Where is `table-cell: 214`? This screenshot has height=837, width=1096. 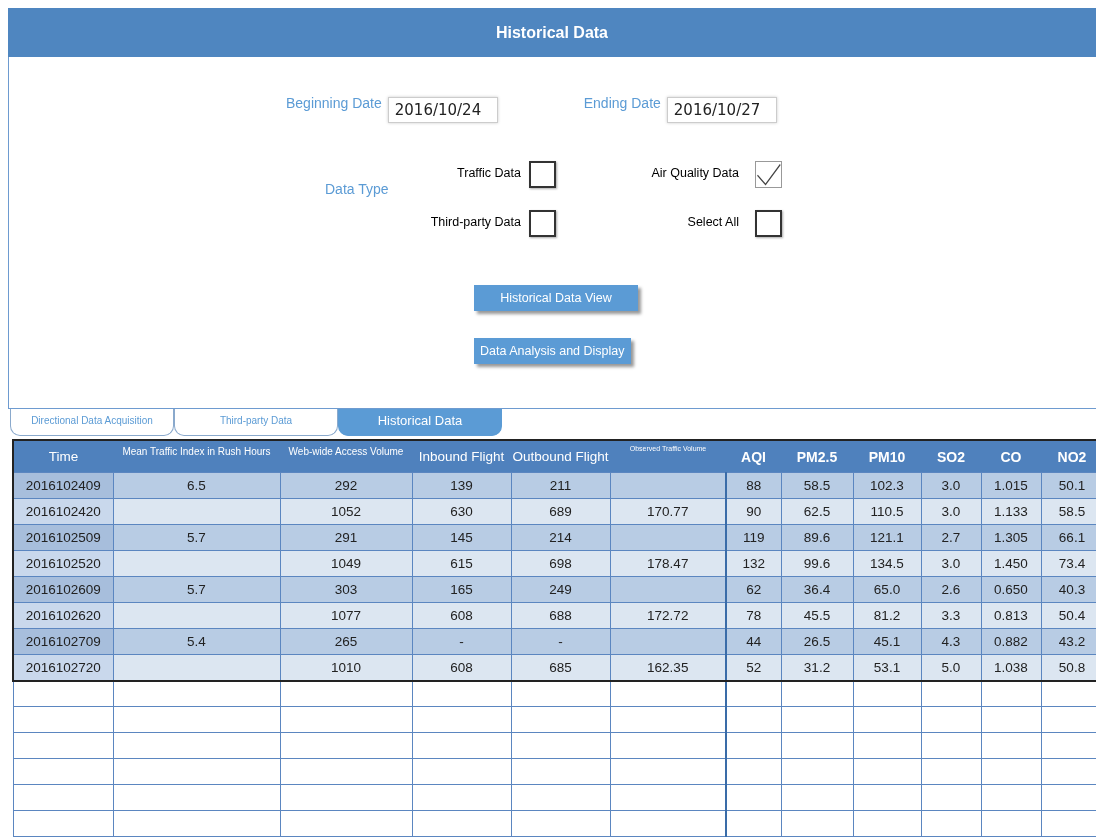 table-cell: 214 is located at coordinates (560, 537).